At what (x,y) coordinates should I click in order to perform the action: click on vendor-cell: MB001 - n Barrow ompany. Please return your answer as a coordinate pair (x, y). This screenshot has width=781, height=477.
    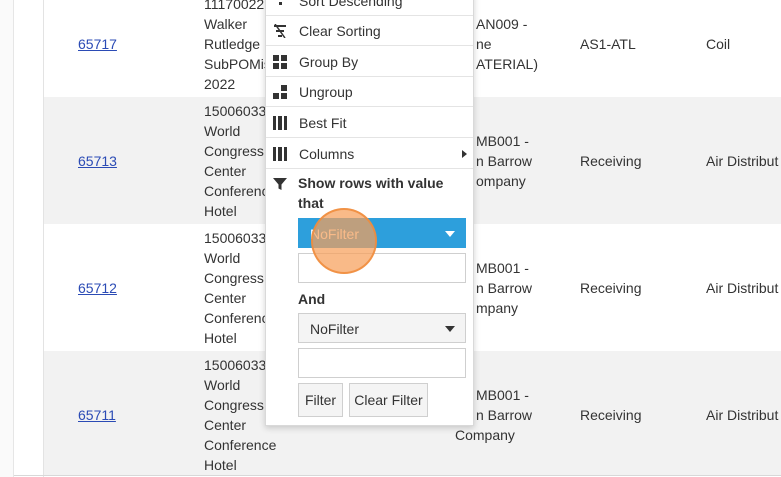
    Looking at the image, I should click on (504, 161).